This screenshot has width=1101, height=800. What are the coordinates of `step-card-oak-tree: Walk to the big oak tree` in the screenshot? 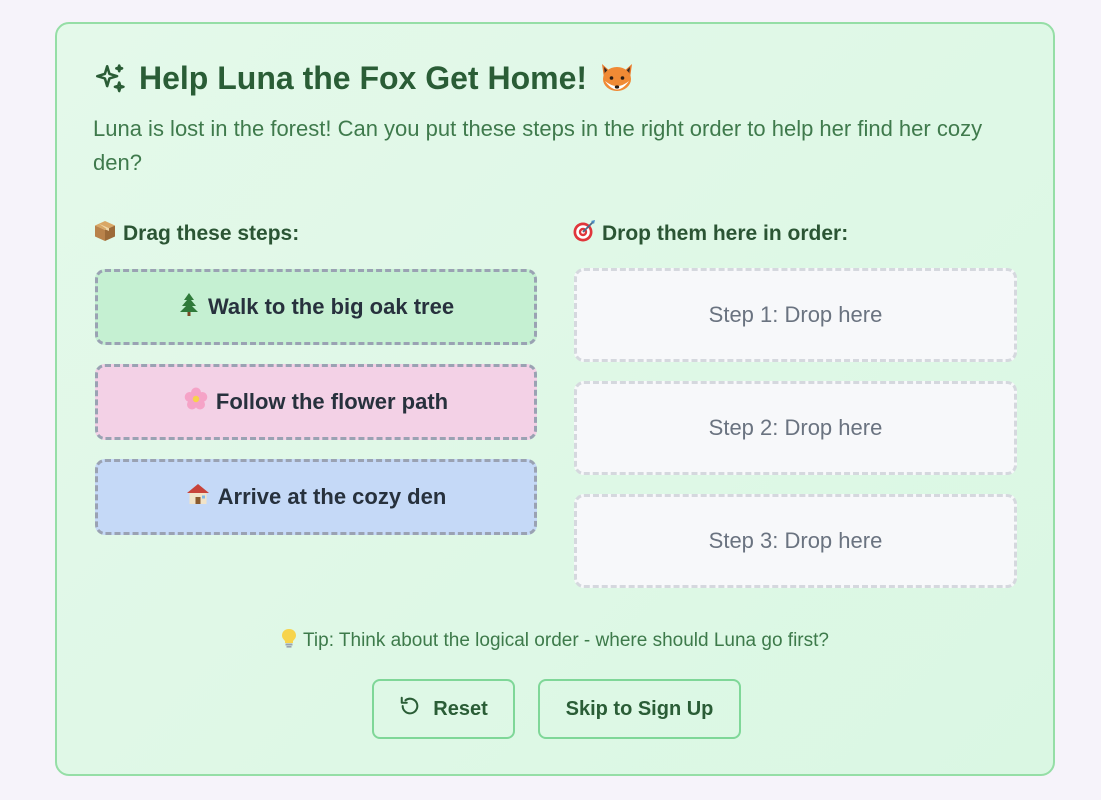 It's located at (316, 307).